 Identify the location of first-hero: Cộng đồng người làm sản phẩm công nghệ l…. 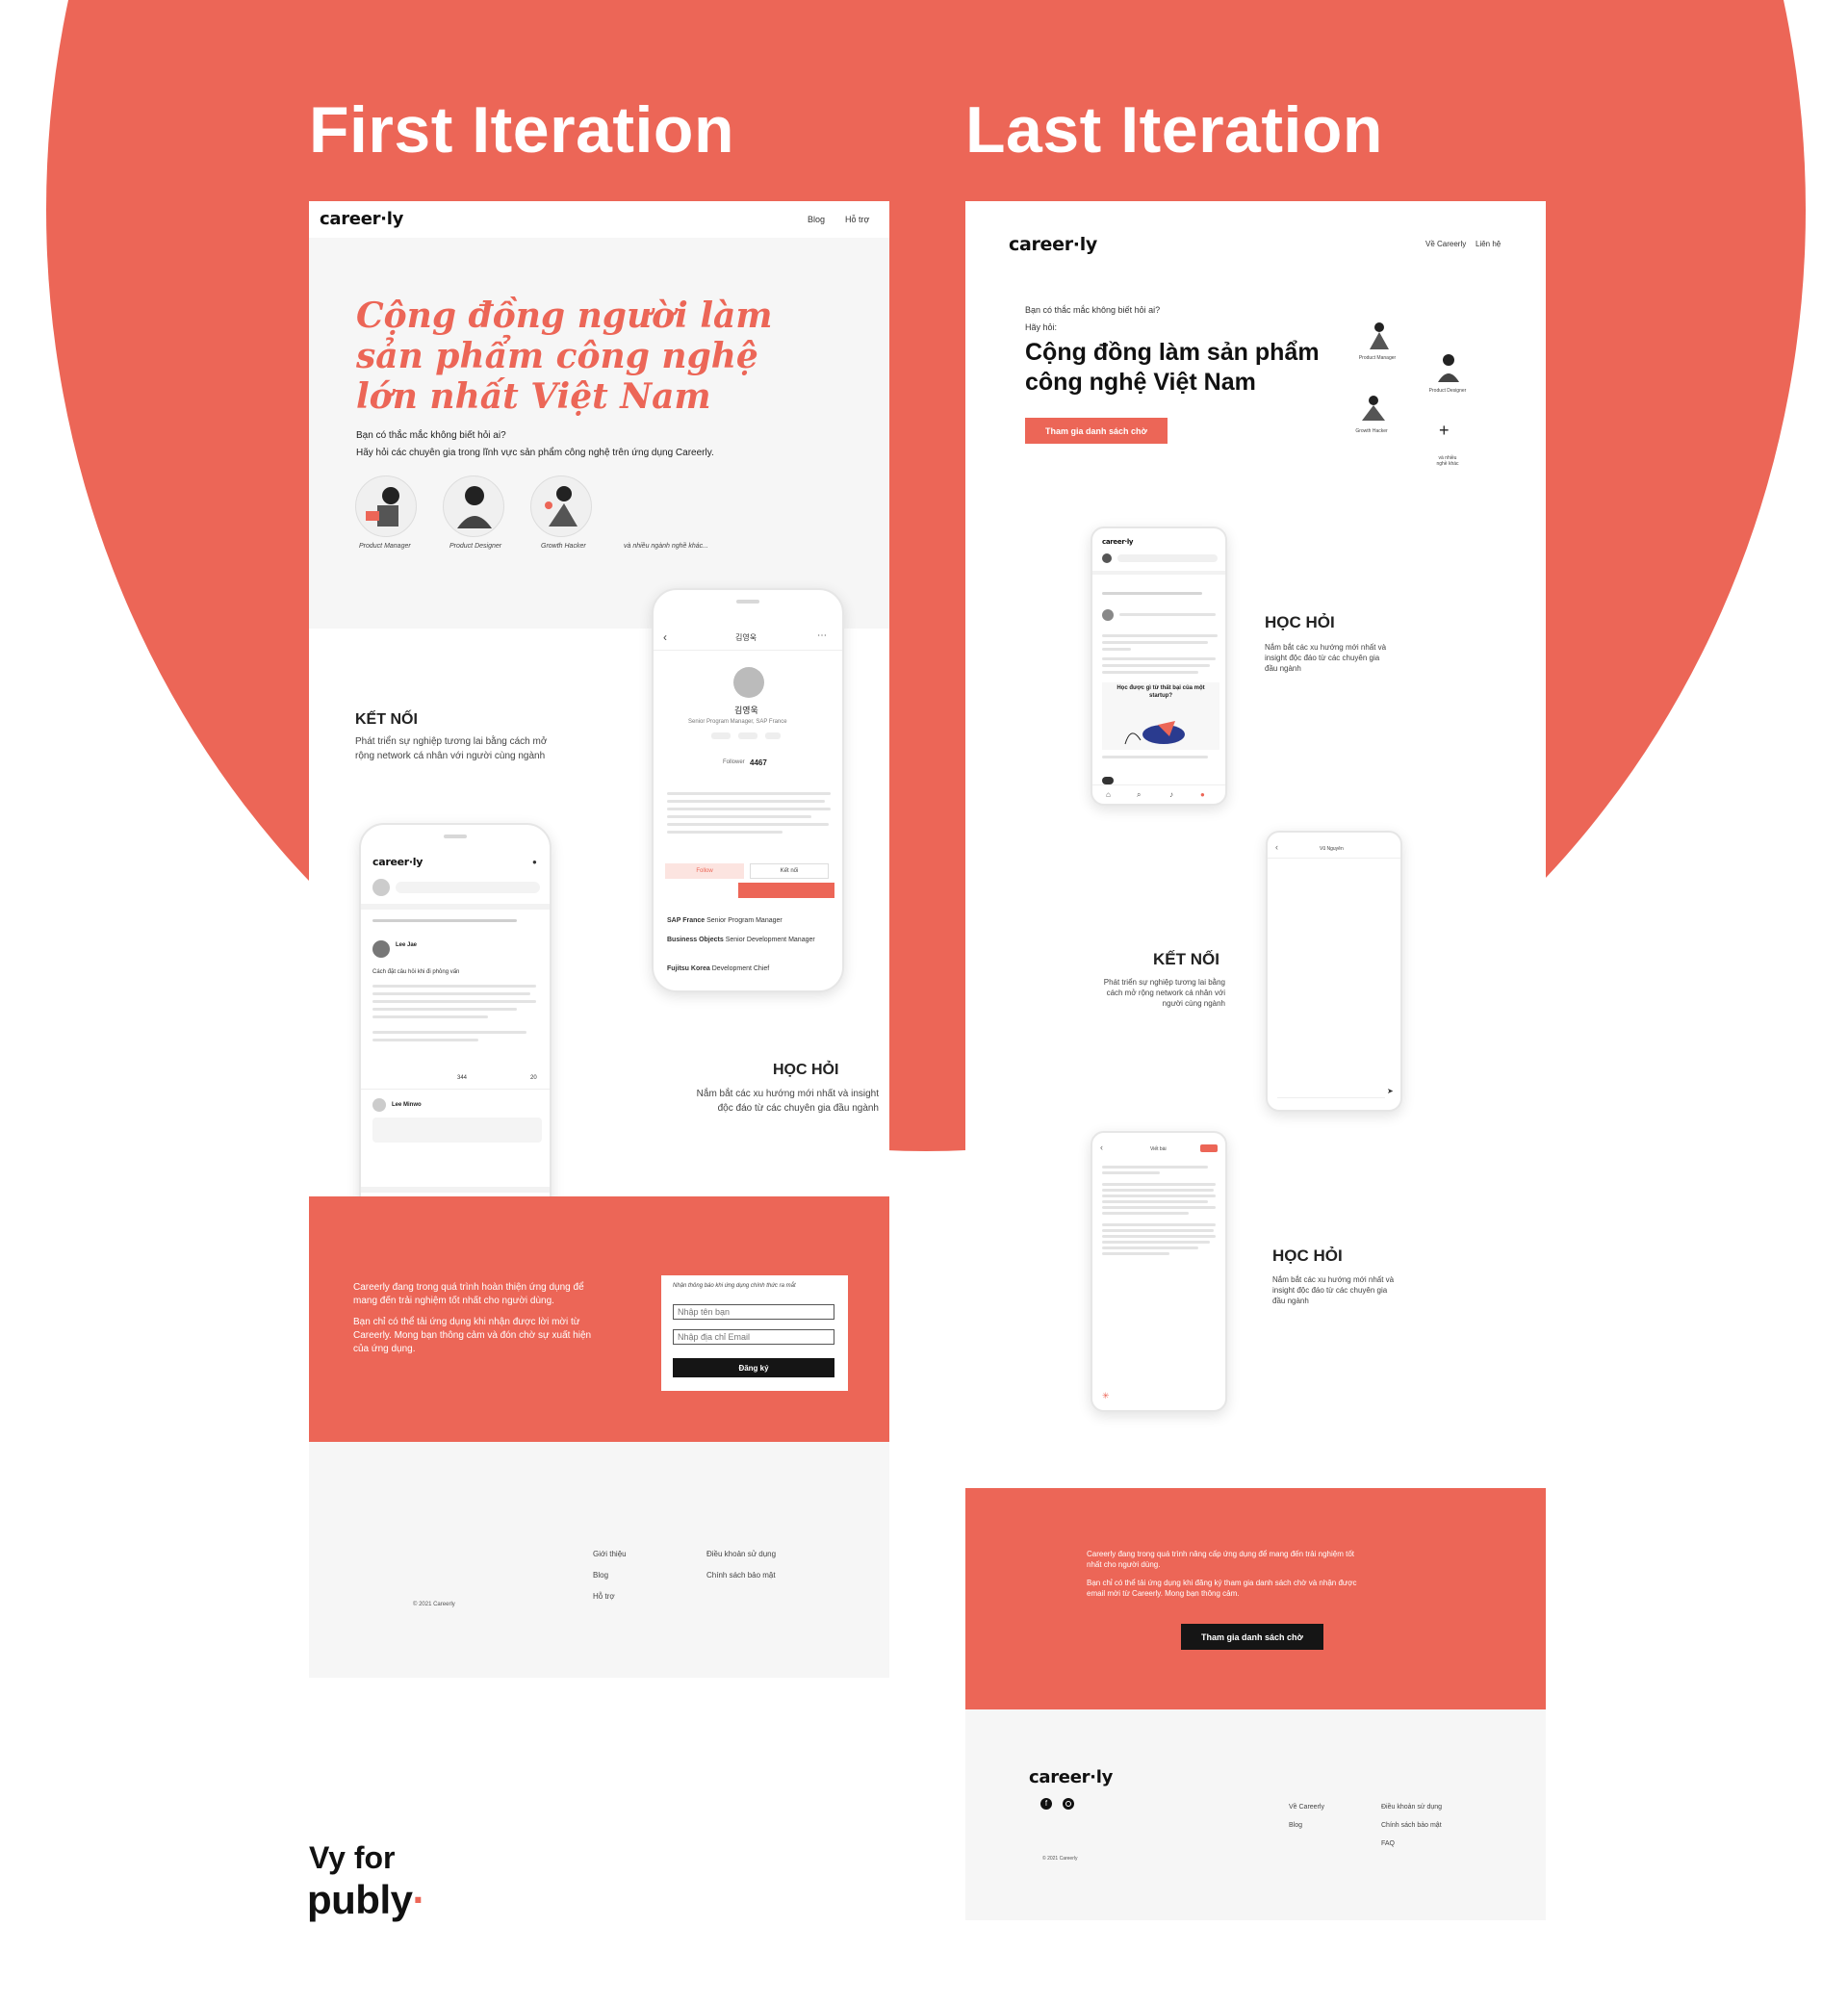
(599, 433).